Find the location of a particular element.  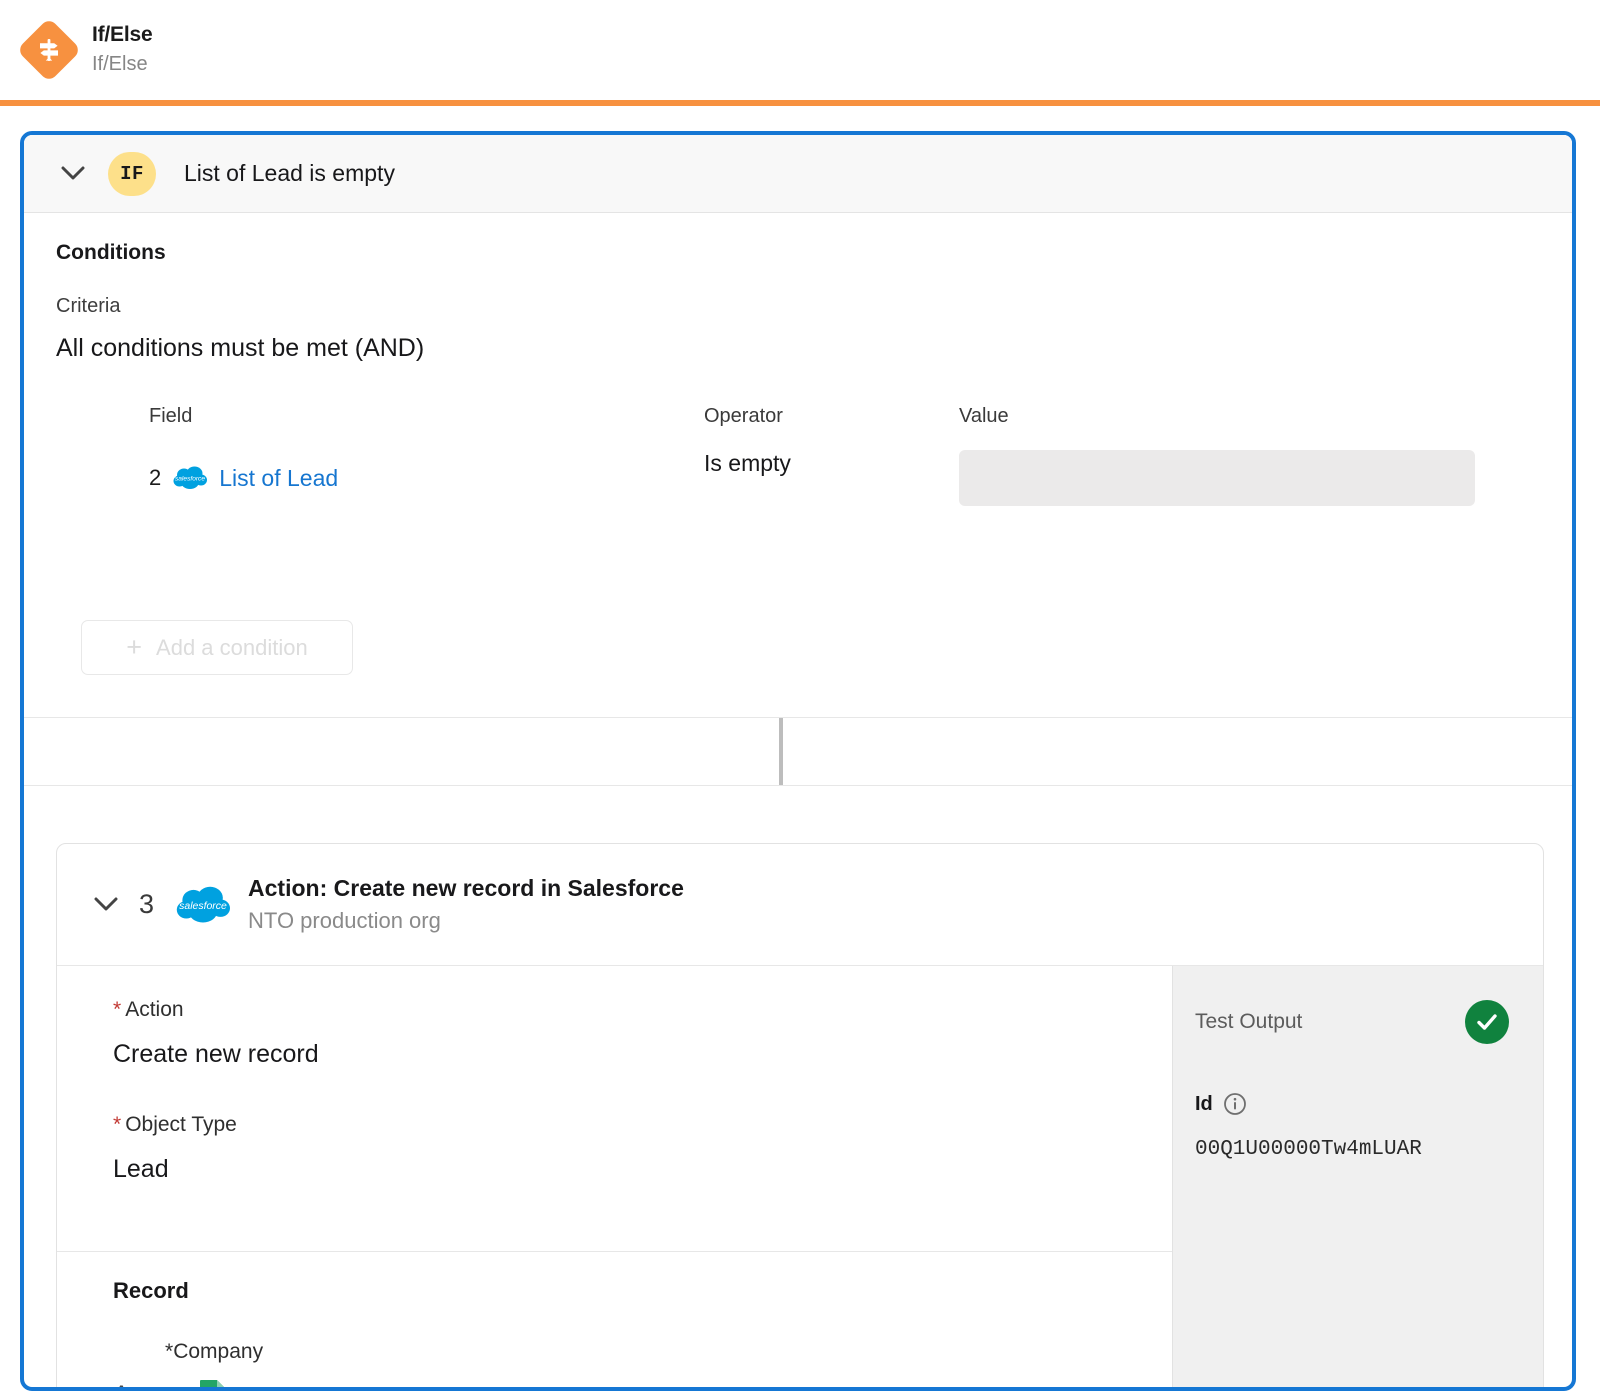

criteria-value: All conditions must be met (AND) is located at coordinates (798, 348).